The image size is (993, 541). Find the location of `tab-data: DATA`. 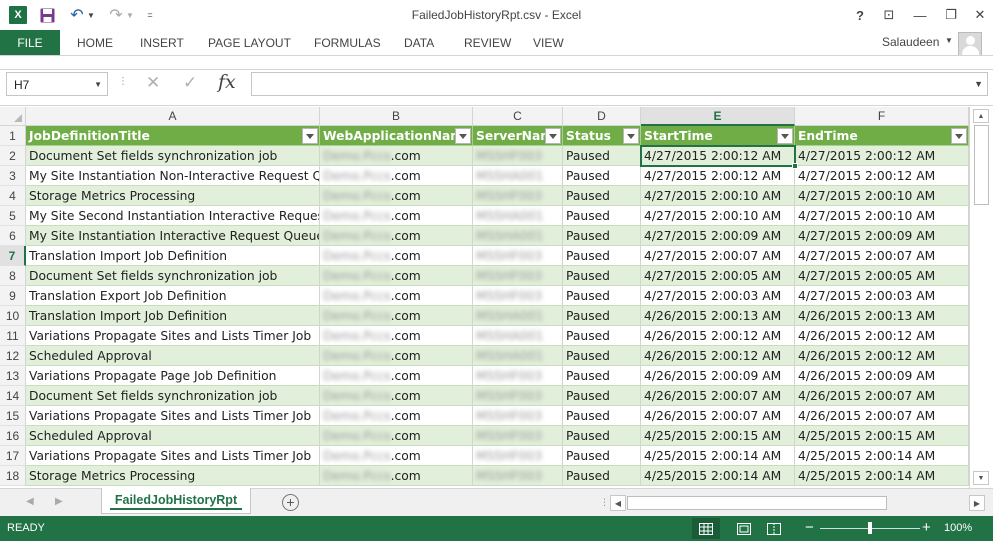

tab-data: DATA is located at coordinates (419, 42).